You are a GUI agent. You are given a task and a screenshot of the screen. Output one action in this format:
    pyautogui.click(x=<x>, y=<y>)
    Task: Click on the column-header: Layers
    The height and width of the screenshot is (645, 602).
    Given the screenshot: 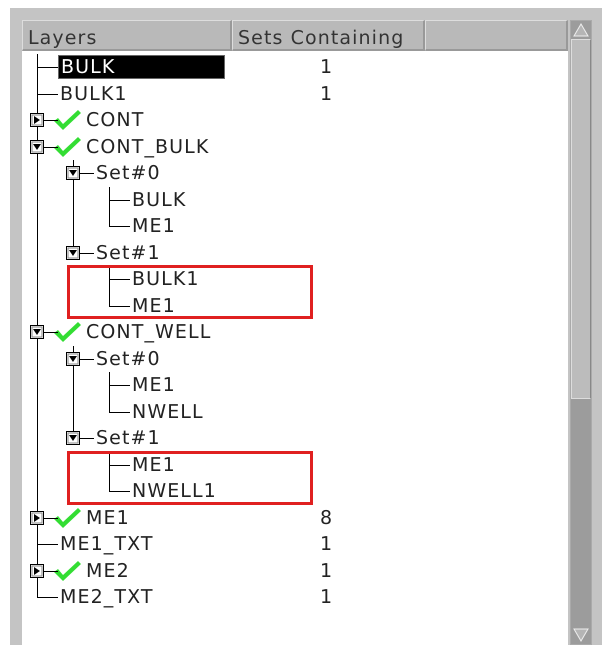 What is the action you would take?
    pyautogui.click(x=127, y=35)
    